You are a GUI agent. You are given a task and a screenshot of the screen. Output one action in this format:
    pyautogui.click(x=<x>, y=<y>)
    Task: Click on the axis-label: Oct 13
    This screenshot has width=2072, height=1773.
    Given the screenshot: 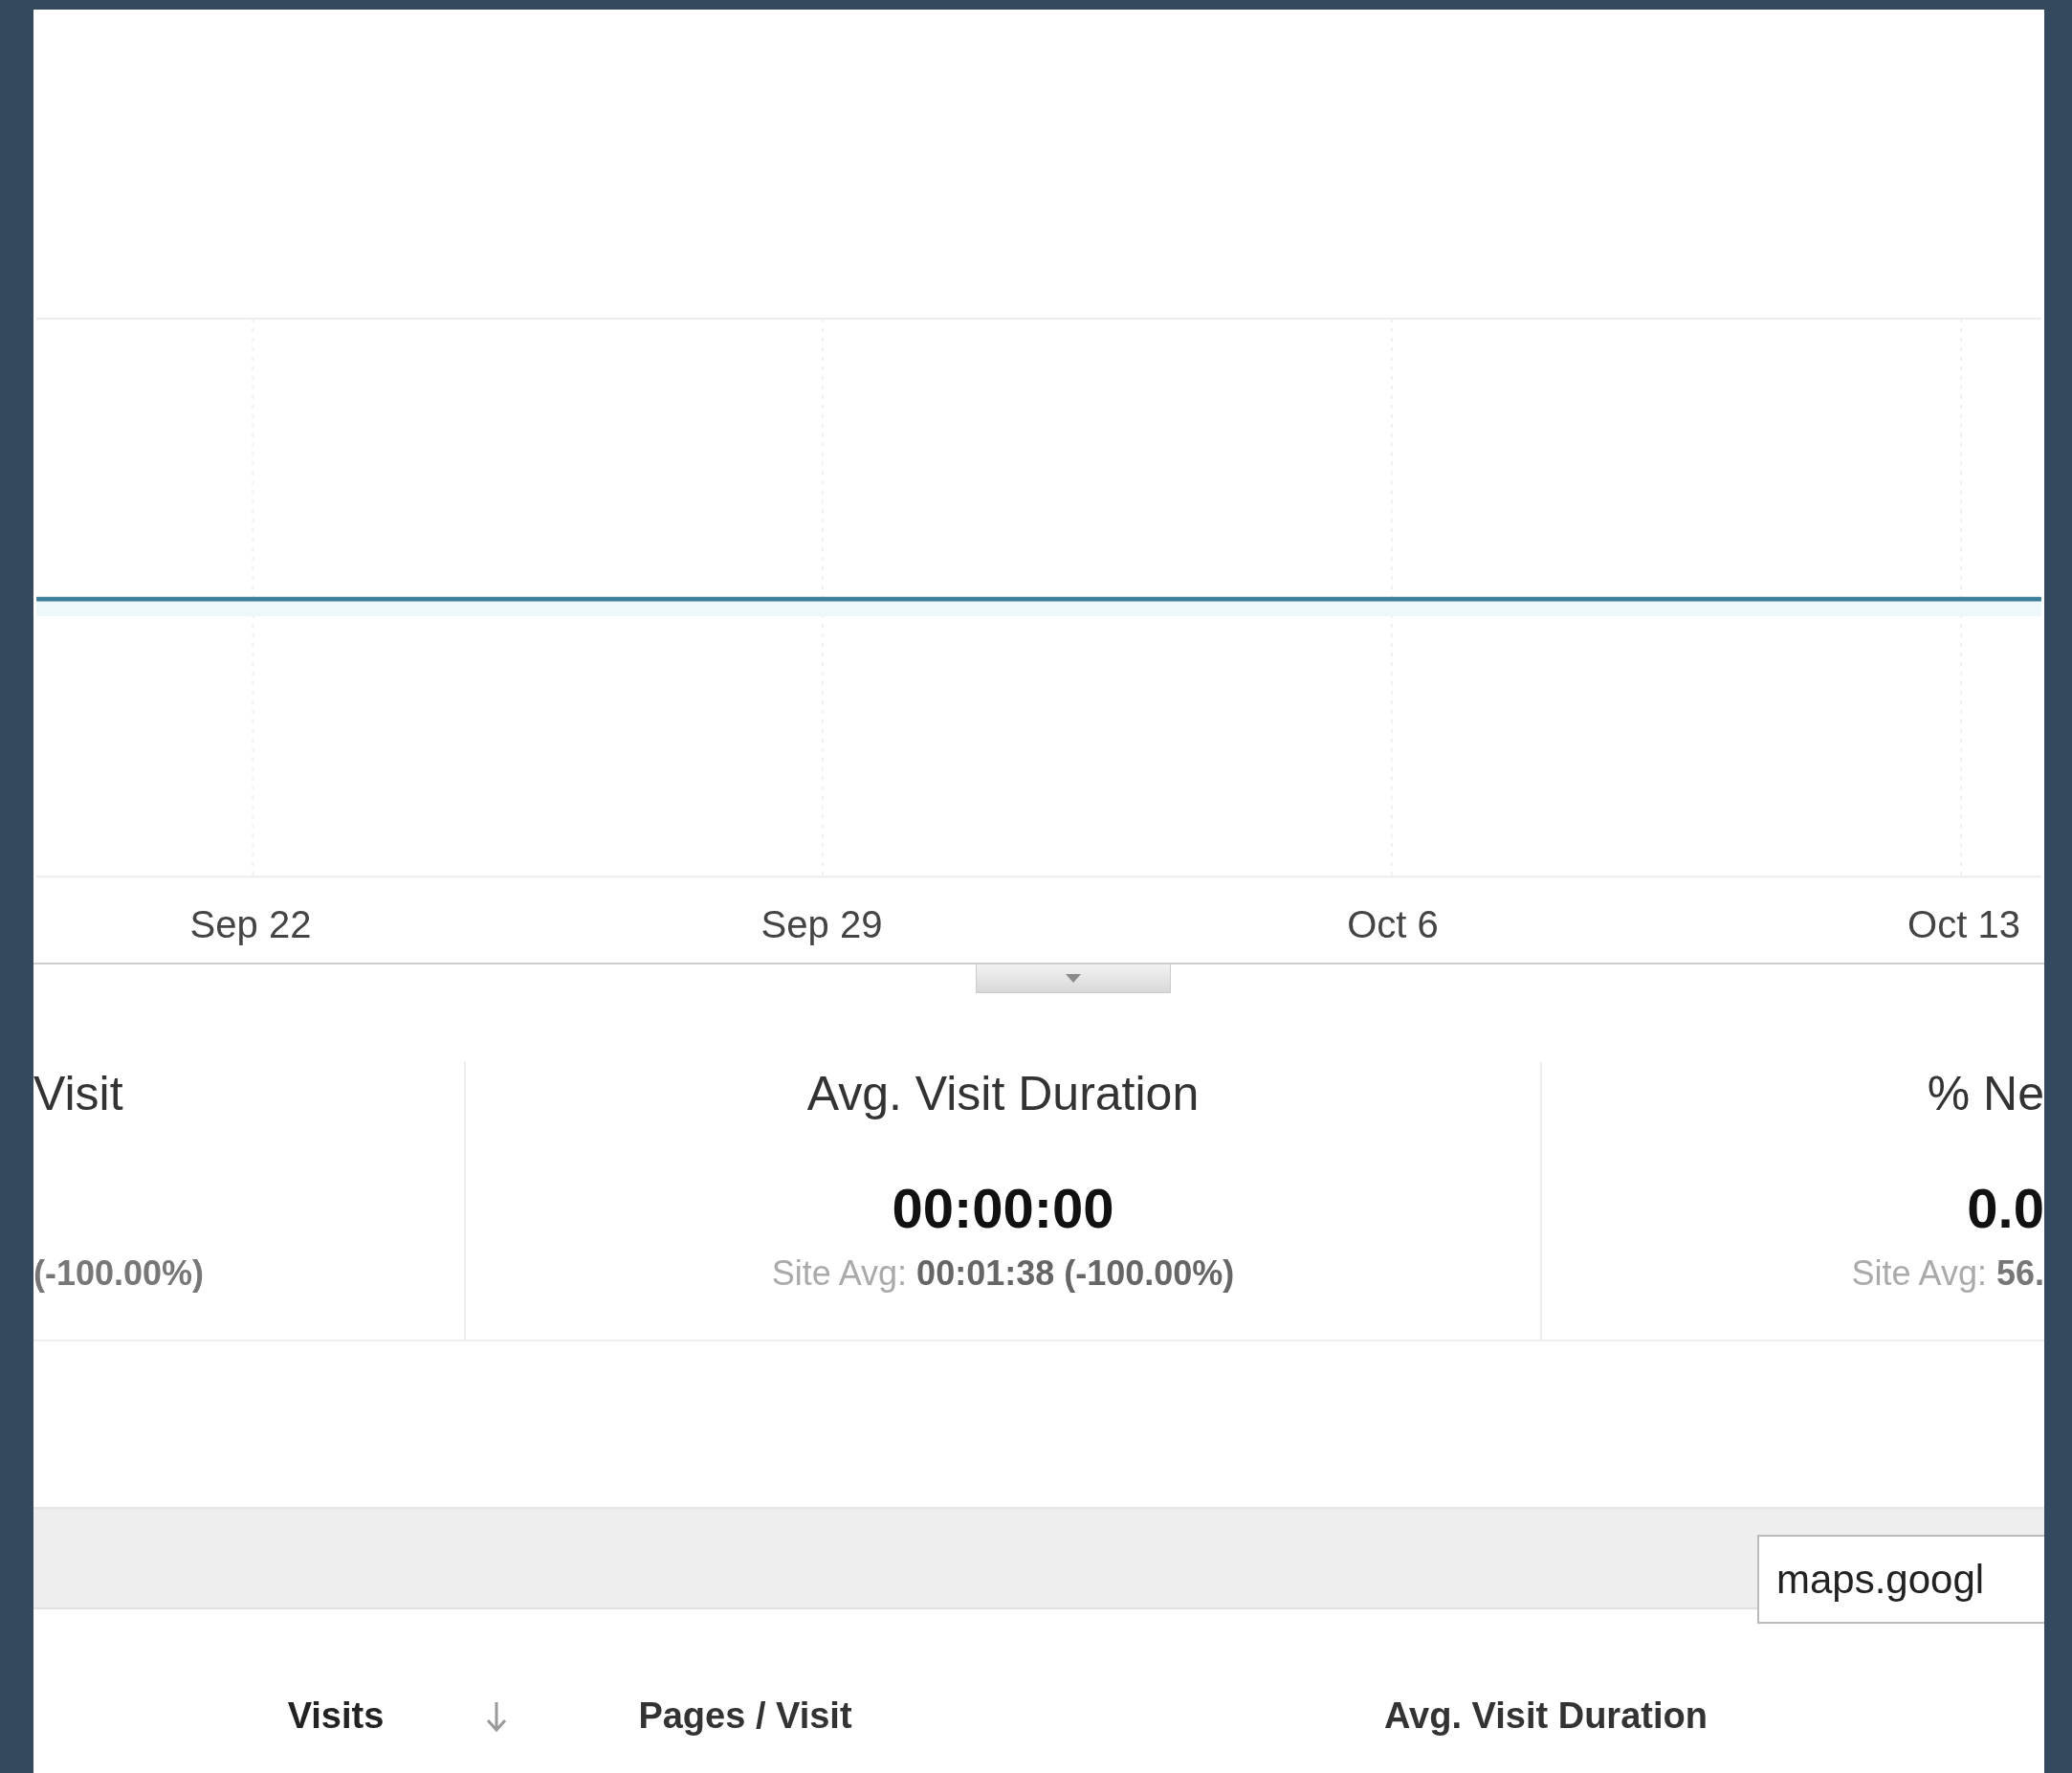 What is the action you would take?
    pyautogui.click(x=1964, y=924)
    